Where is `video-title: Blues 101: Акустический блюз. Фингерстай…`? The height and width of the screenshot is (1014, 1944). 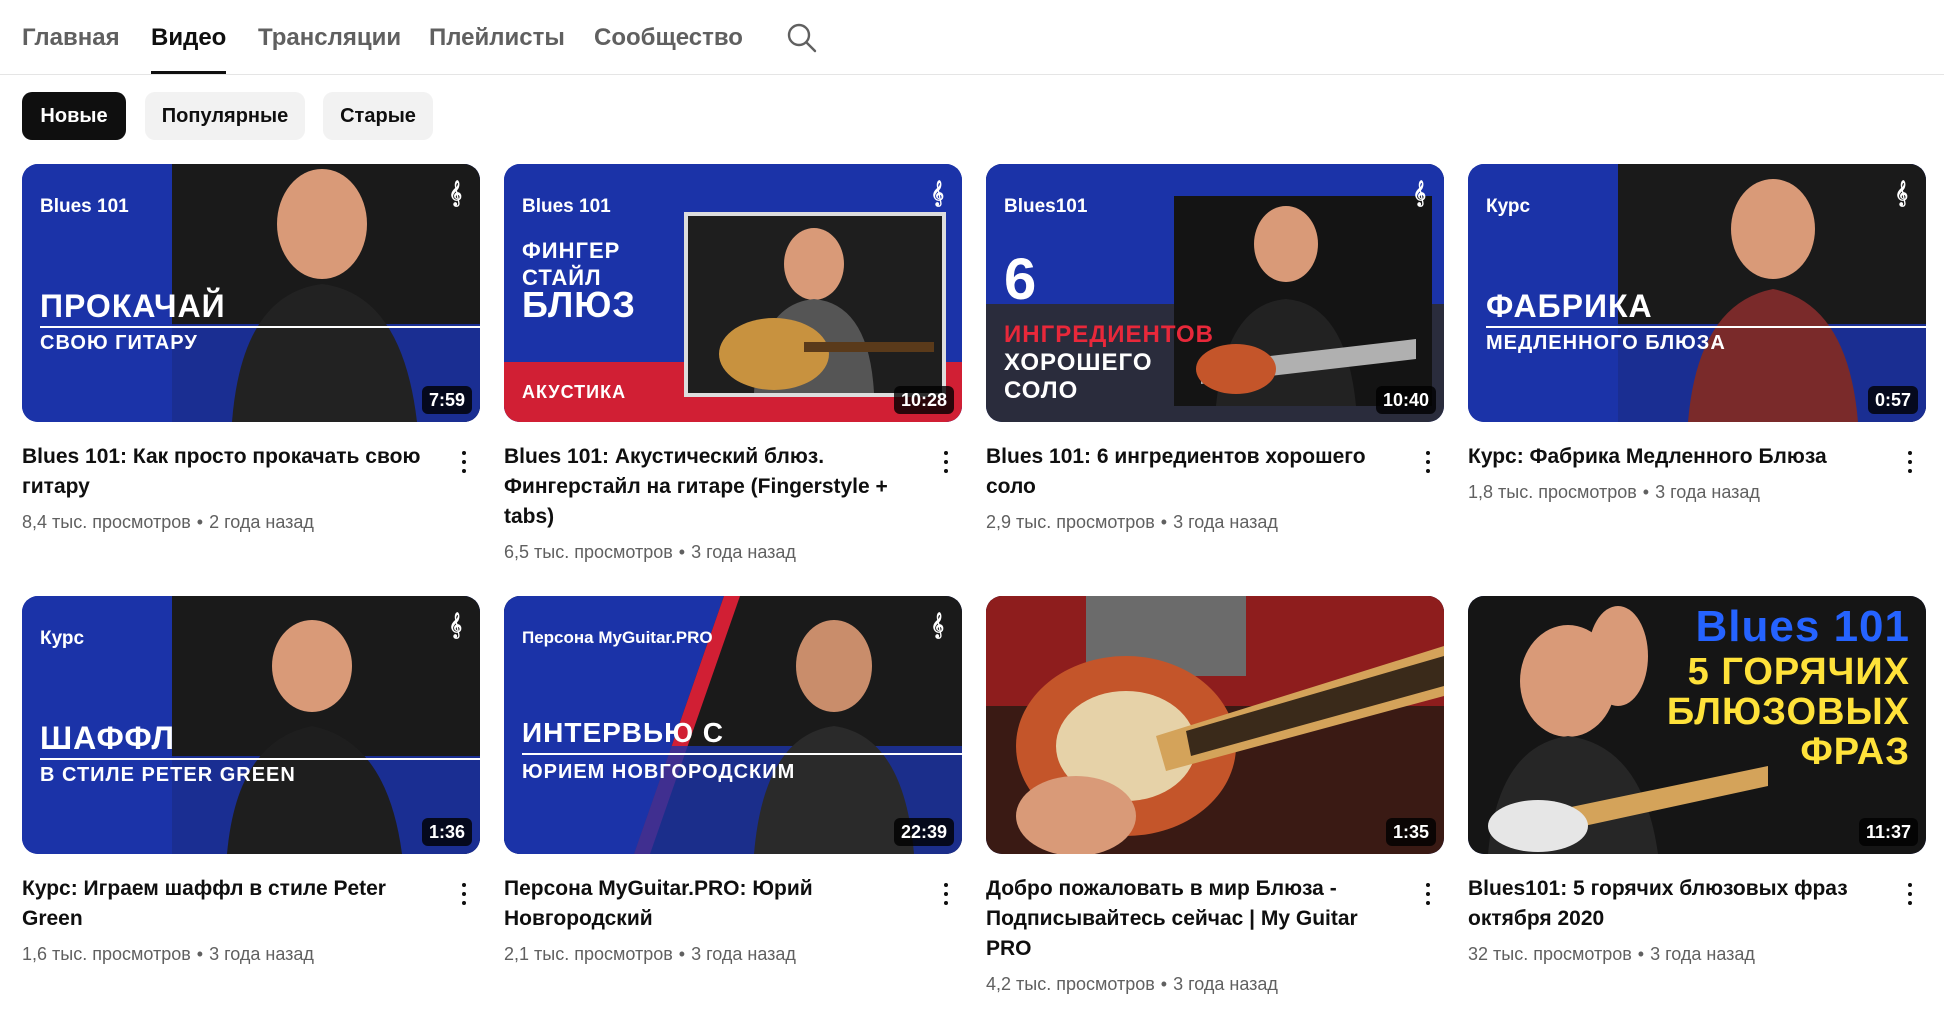
video-title: Blues 101: Акустический блюз. Фингерстай… is located at coordinates (711, 487).